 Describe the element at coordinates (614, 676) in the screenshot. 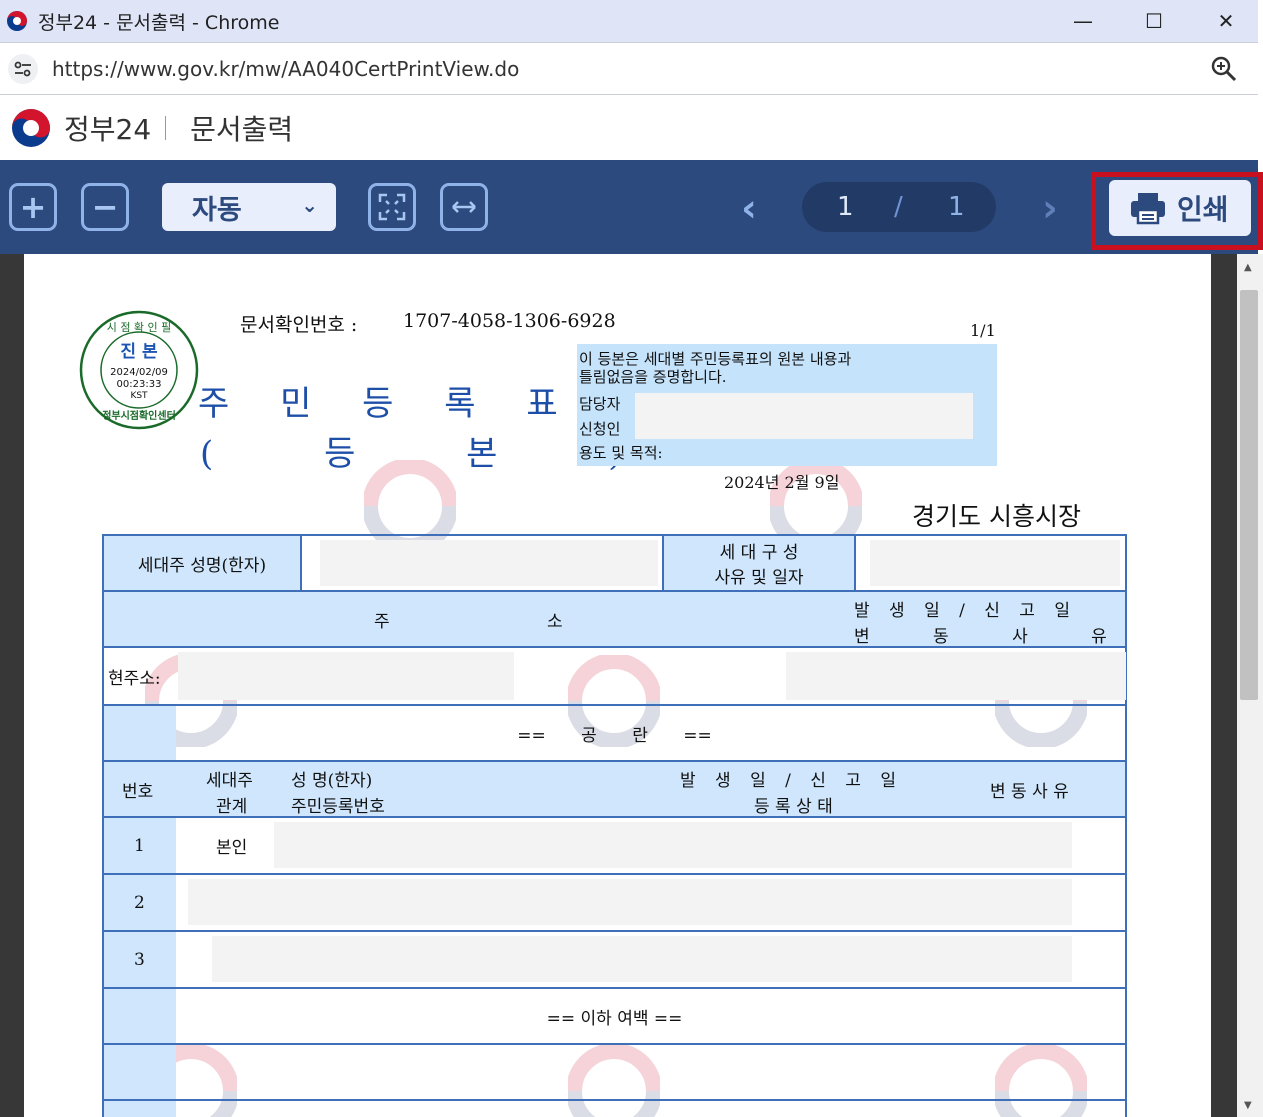

I see `current-address-row: 현주소:` at that location.